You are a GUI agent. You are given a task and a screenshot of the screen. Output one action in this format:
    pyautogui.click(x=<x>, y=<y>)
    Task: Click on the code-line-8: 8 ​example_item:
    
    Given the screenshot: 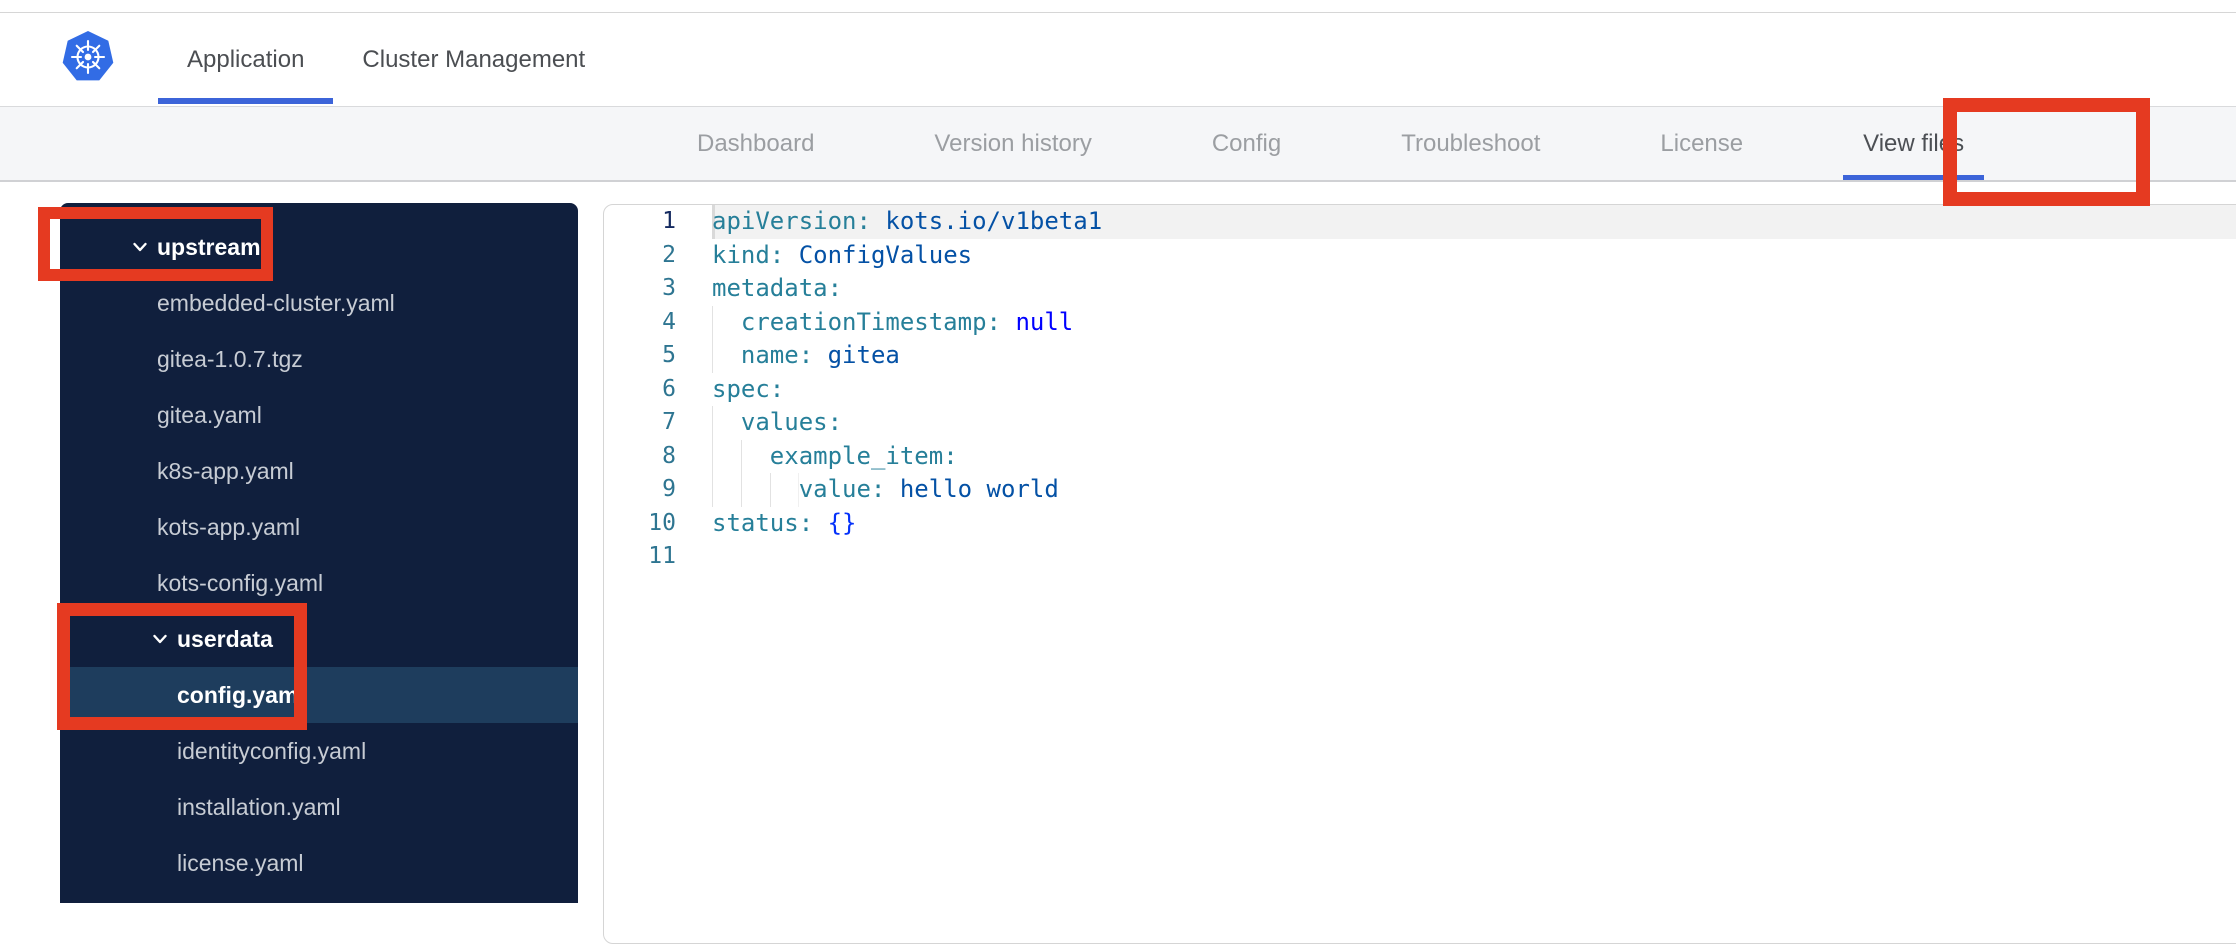 What is the action you would take?
    pyautogui.click(x=1420, y=456)
    